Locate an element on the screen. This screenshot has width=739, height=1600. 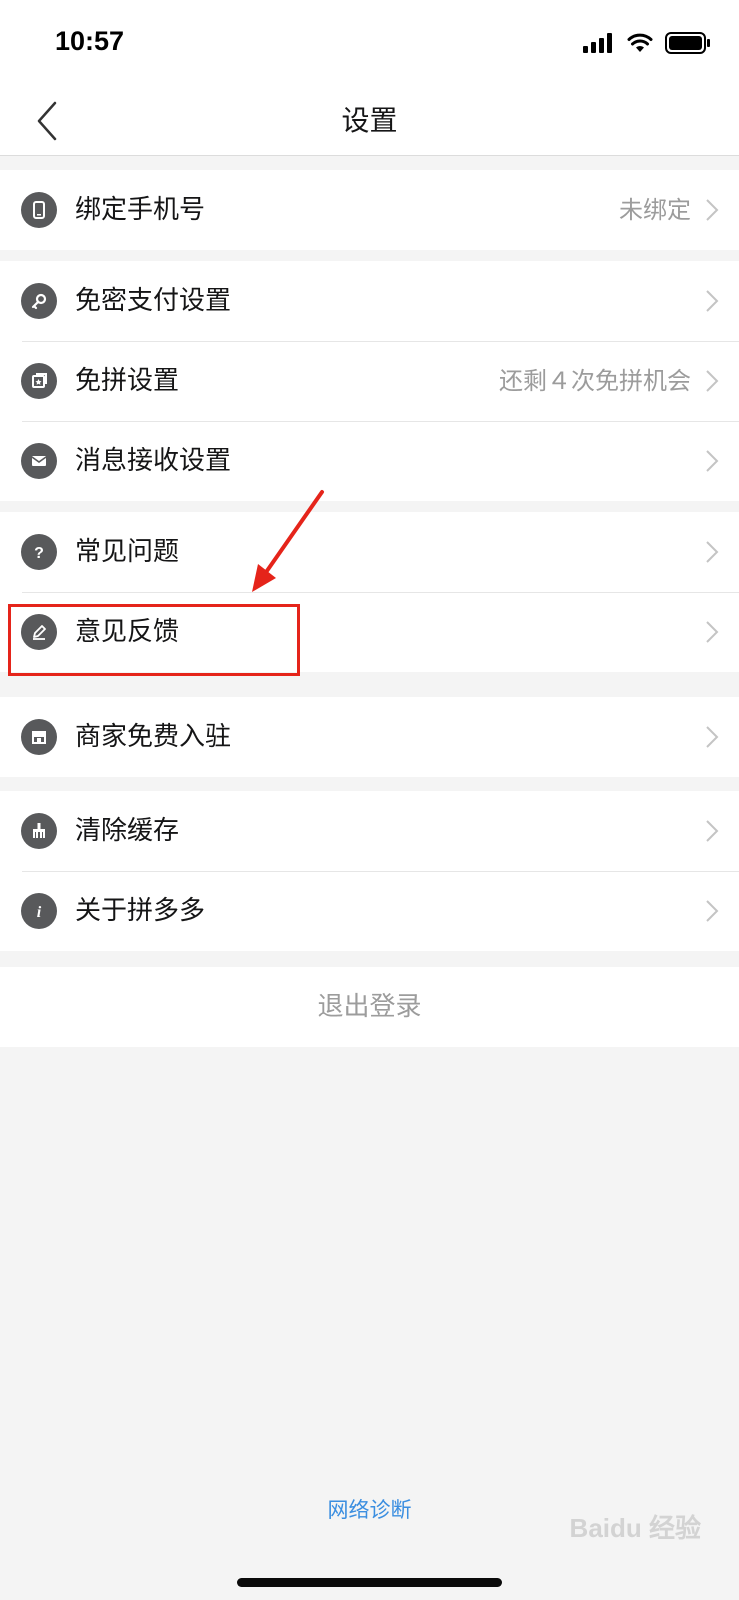
info-icon: i is located at coordinates (39, 911).